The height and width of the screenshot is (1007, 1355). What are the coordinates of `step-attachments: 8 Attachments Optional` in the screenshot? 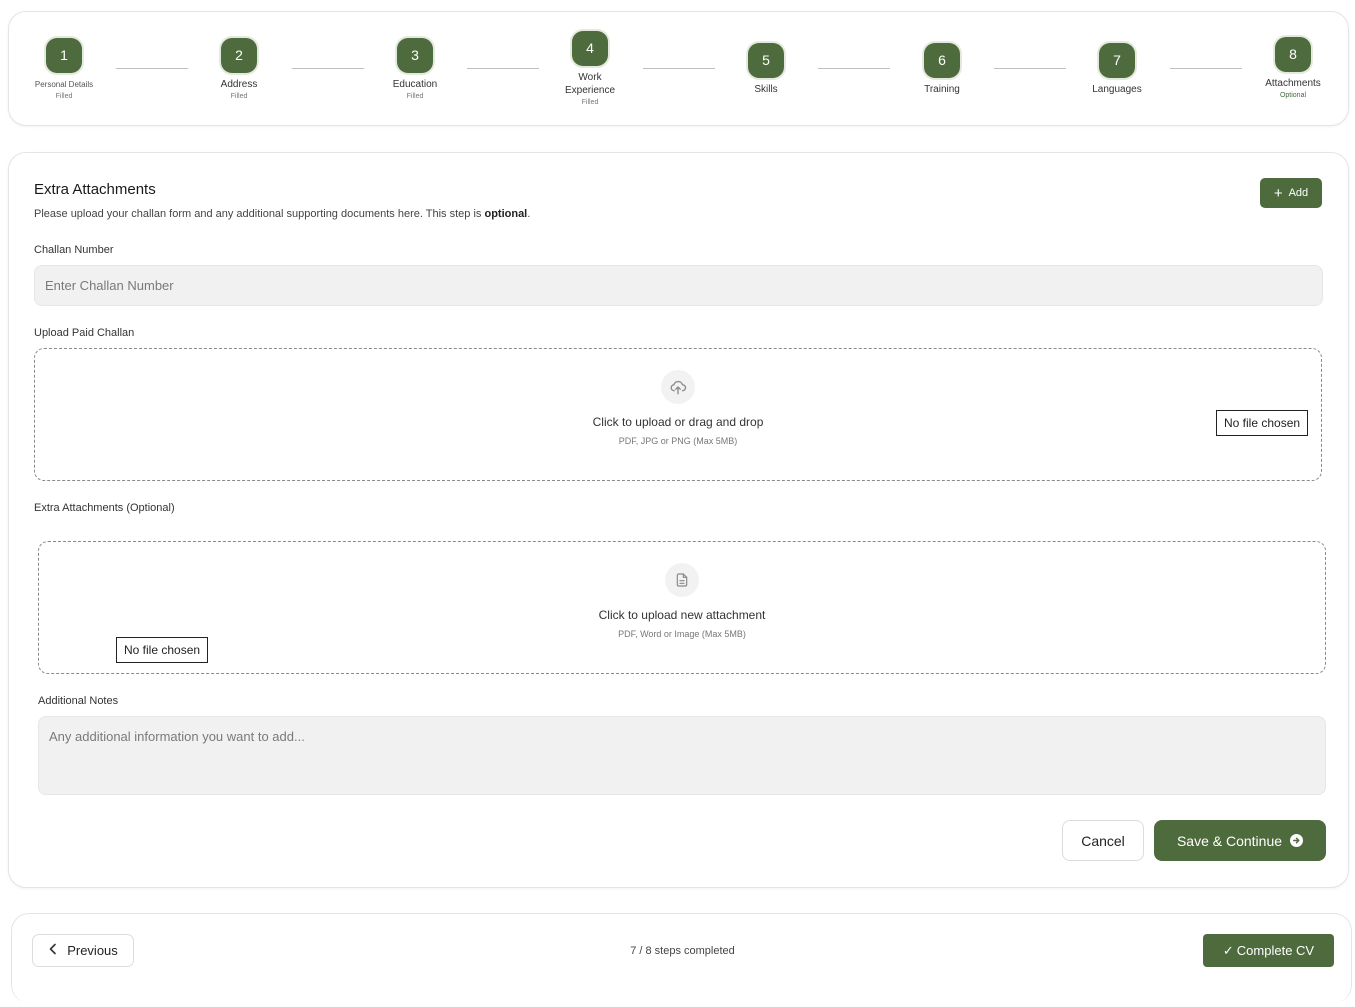 It's located at (1293, 69).